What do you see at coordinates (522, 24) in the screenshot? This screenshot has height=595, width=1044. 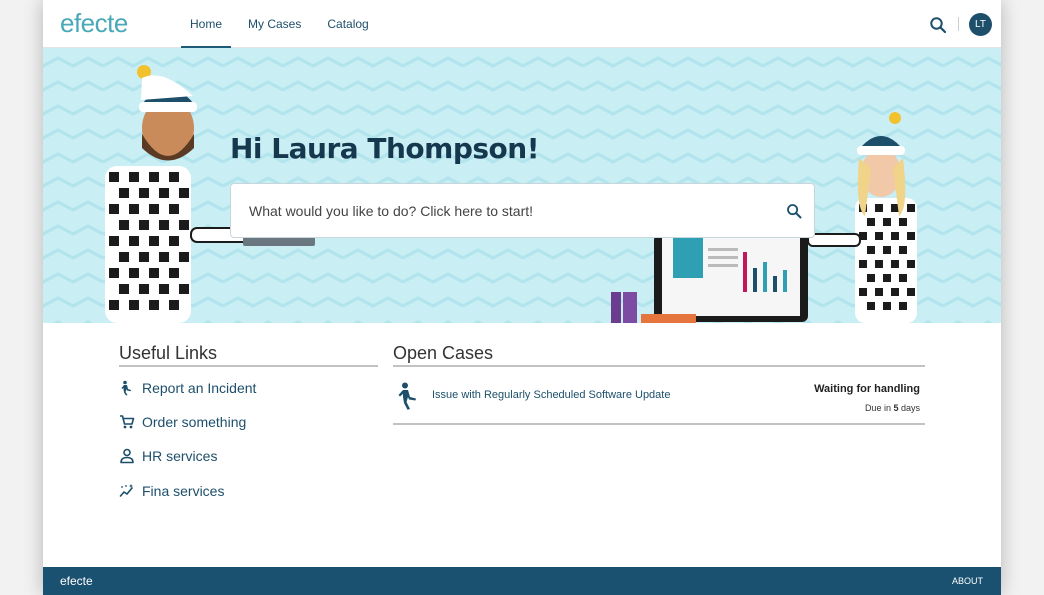 I see `top-navigation-bar: efecte Home My Cases Catalog LT` at bounding box center [522, 24].